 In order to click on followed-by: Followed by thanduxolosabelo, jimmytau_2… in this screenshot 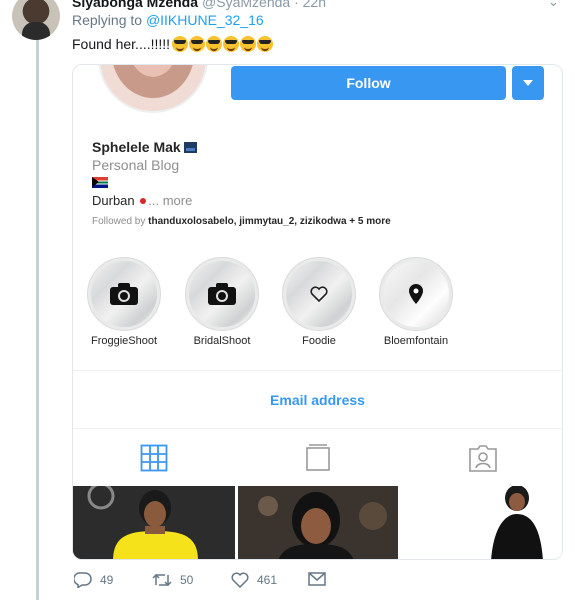, I will do `click(241, 221)`.